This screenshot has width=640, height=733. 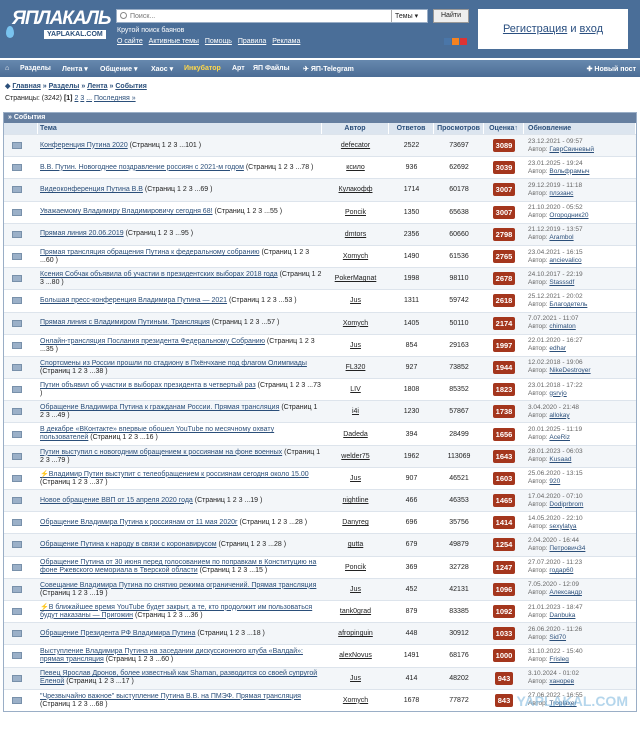 What do you see at coordinates (280, 167) in the screenshot?
I see `topic-pages: (Страниц 1 2 3 ...78 )` at bounding box center [280, 167].